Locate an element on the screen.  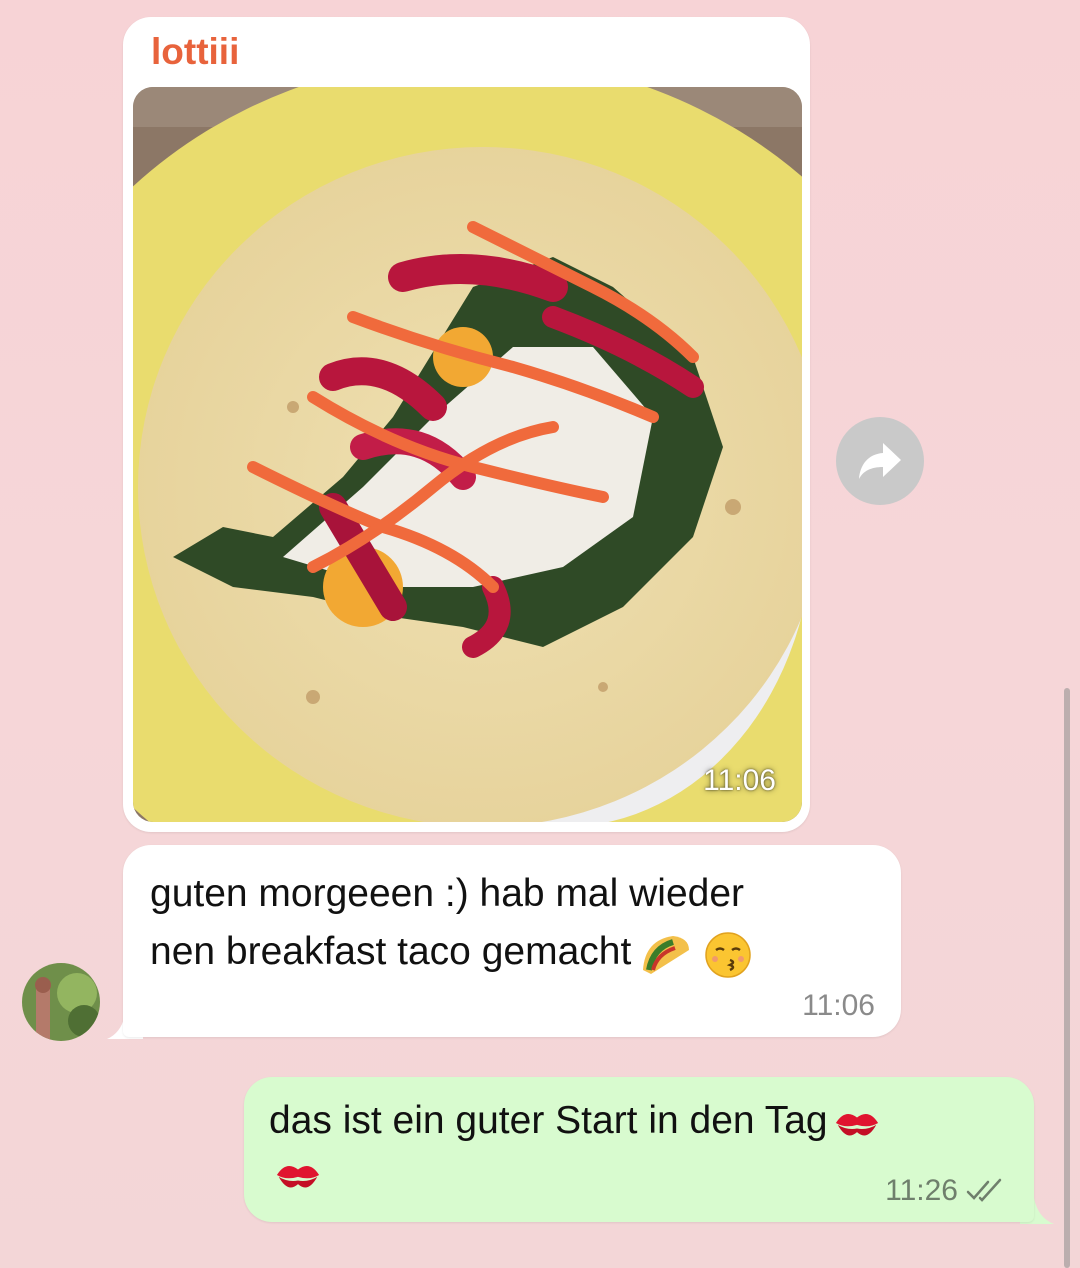
outgoing-timestamp: 11:26 is located at coordinates (921, 1190).